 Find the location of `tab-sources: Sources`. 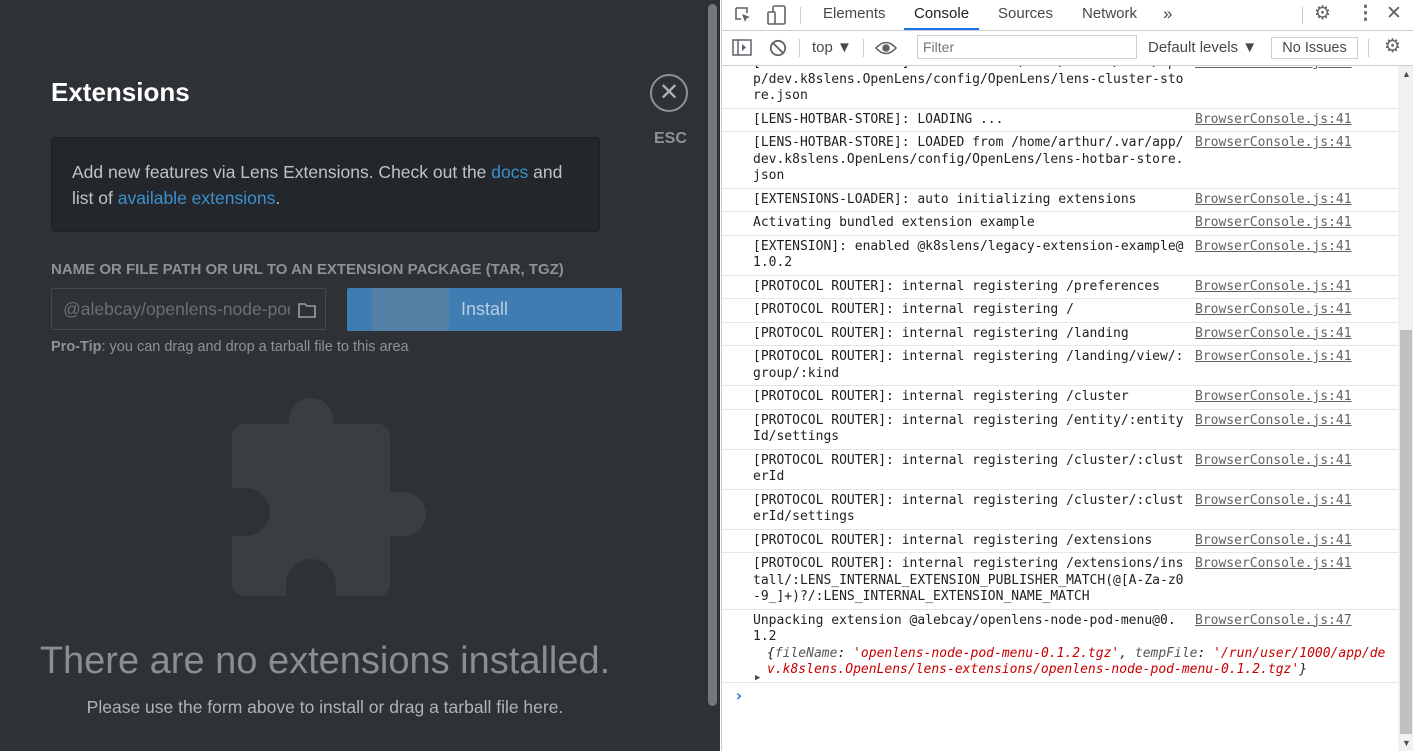

tab-sources: Sources is located at coordinates (1025, 15).